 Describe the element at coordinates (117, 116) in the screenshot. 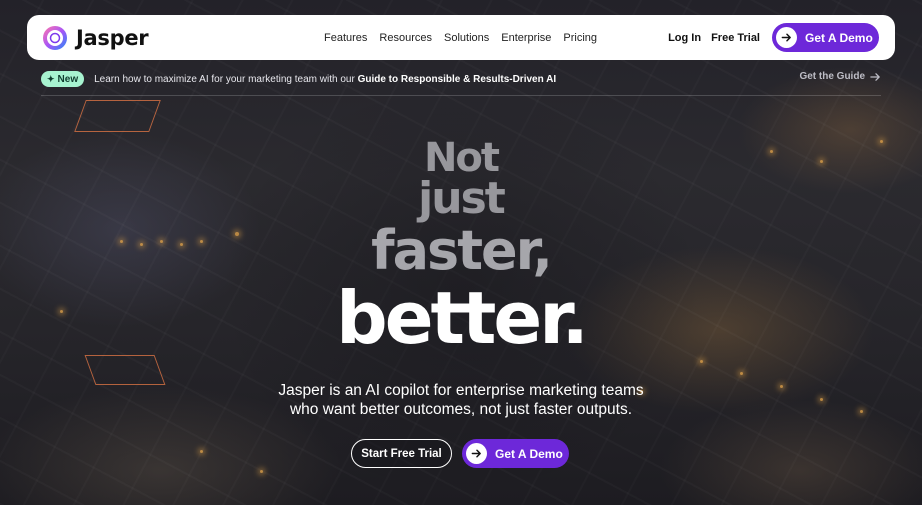

I see `building-outline` at that location.